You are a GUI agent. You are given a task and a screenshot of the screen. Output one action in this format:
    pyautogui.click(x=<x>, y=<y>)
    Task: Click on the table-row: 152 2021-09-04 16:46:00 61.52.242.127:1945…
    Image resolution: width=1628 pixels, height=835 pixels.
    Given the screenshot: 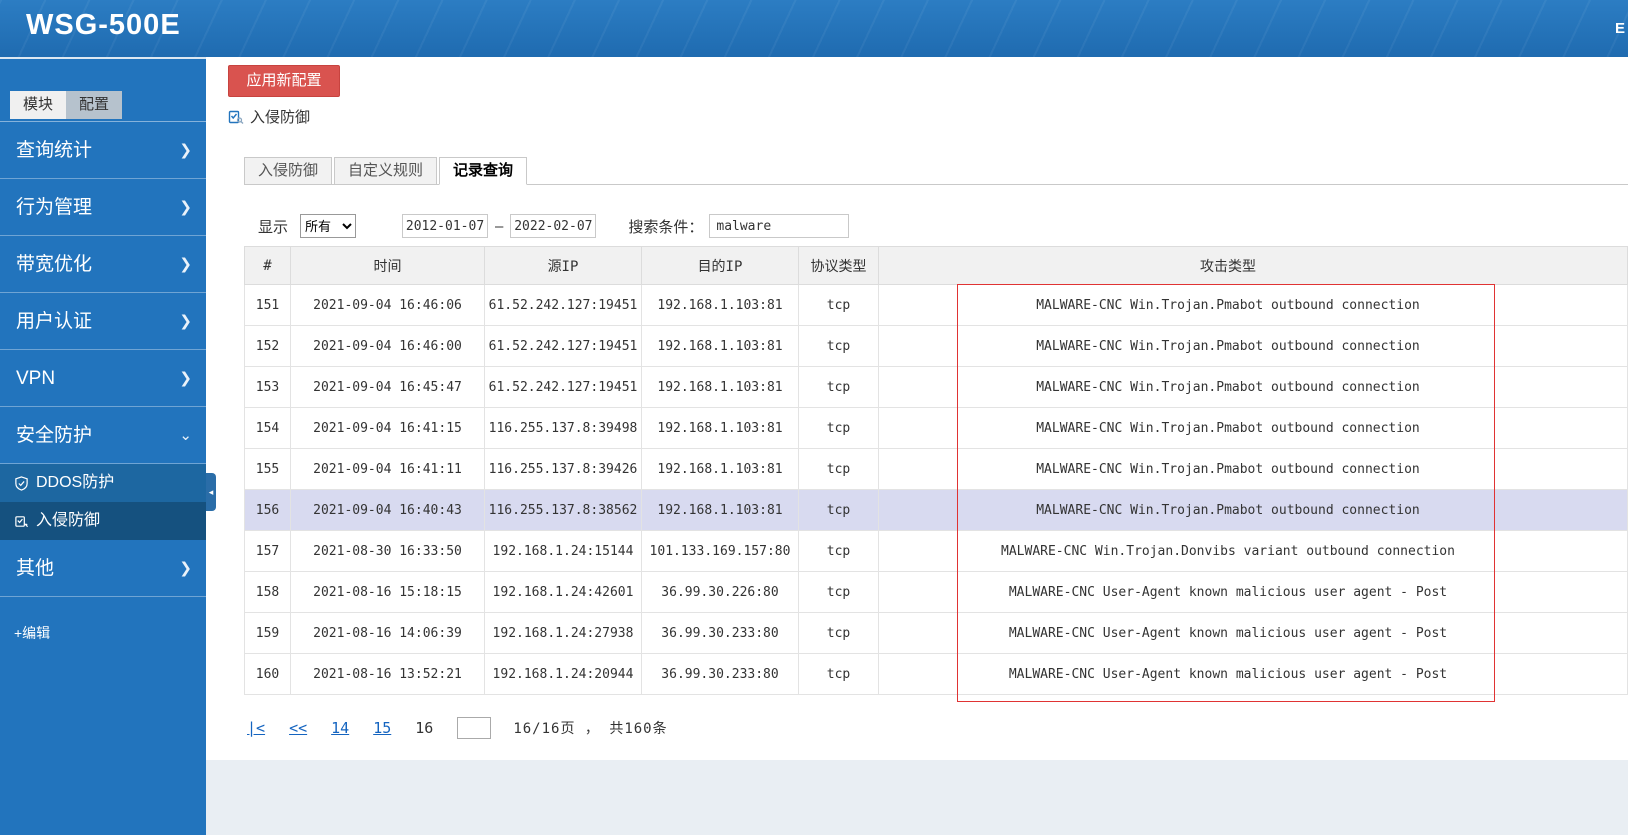 What is the action you would take?
    pyautogui.click(x=936, y=346)
    